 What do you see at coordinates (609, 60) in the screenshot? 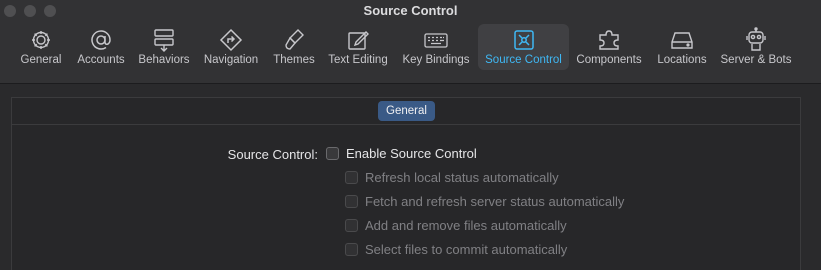
I see `tab-label: Components` at bounding box center [609, 60].